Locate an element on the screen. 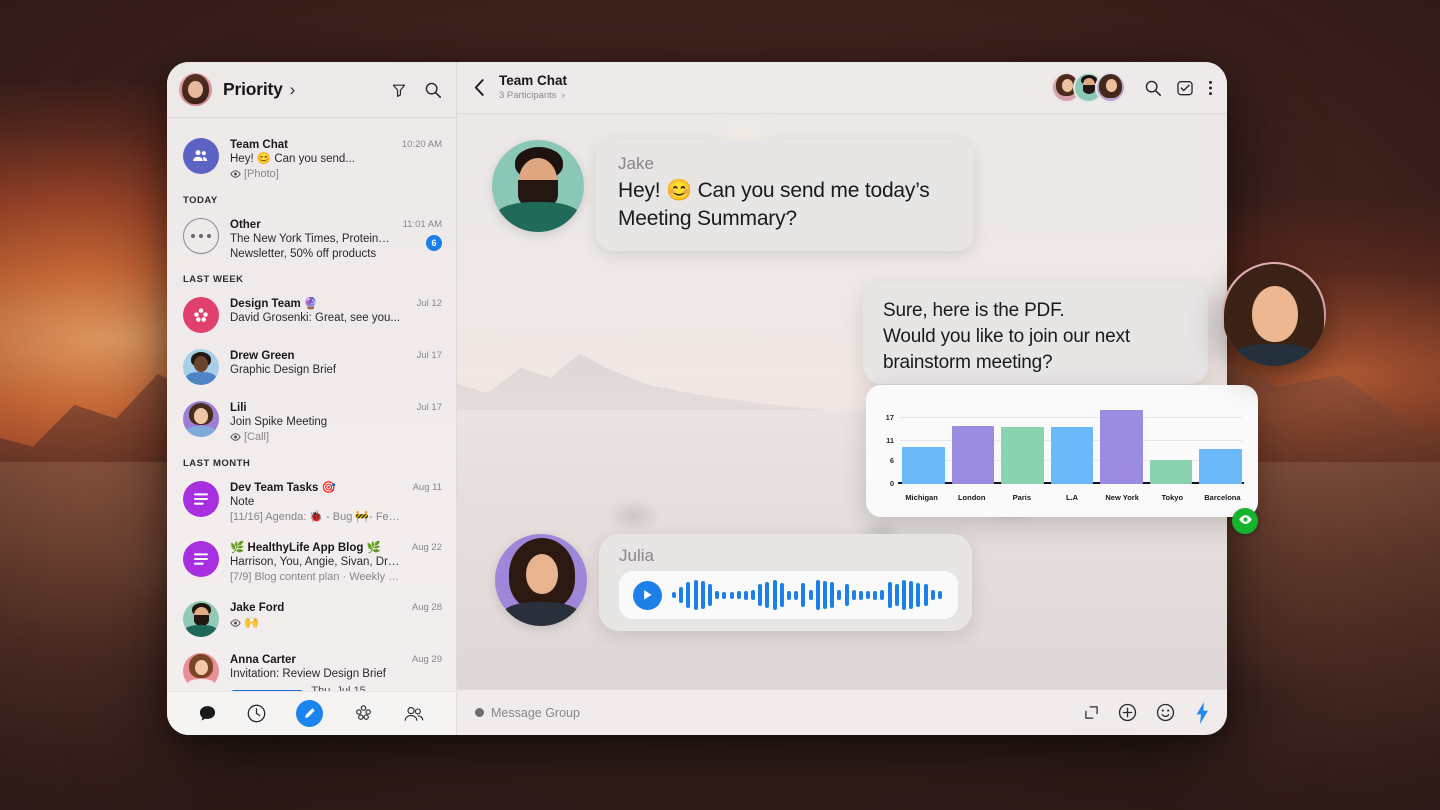  list-item-title: Design Team 🔮 is located at coordinates (274, 304).